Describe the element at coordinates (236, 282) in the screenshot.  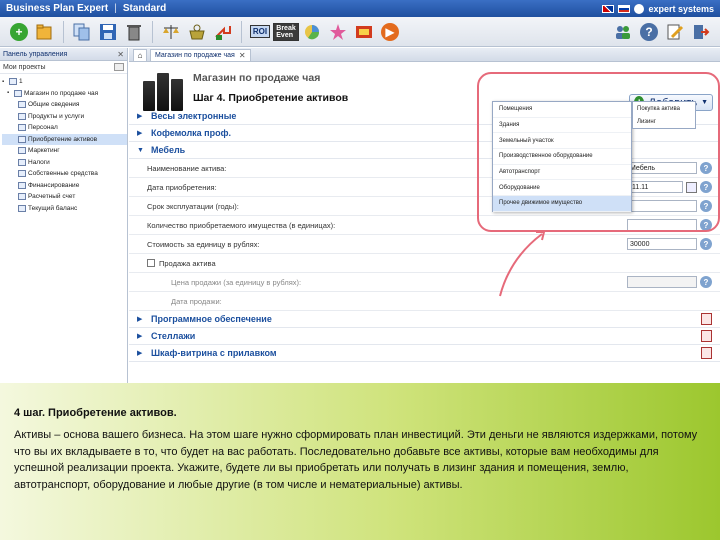
I see `field-label: Цена продажи (за единицу в рублях):` at that location.